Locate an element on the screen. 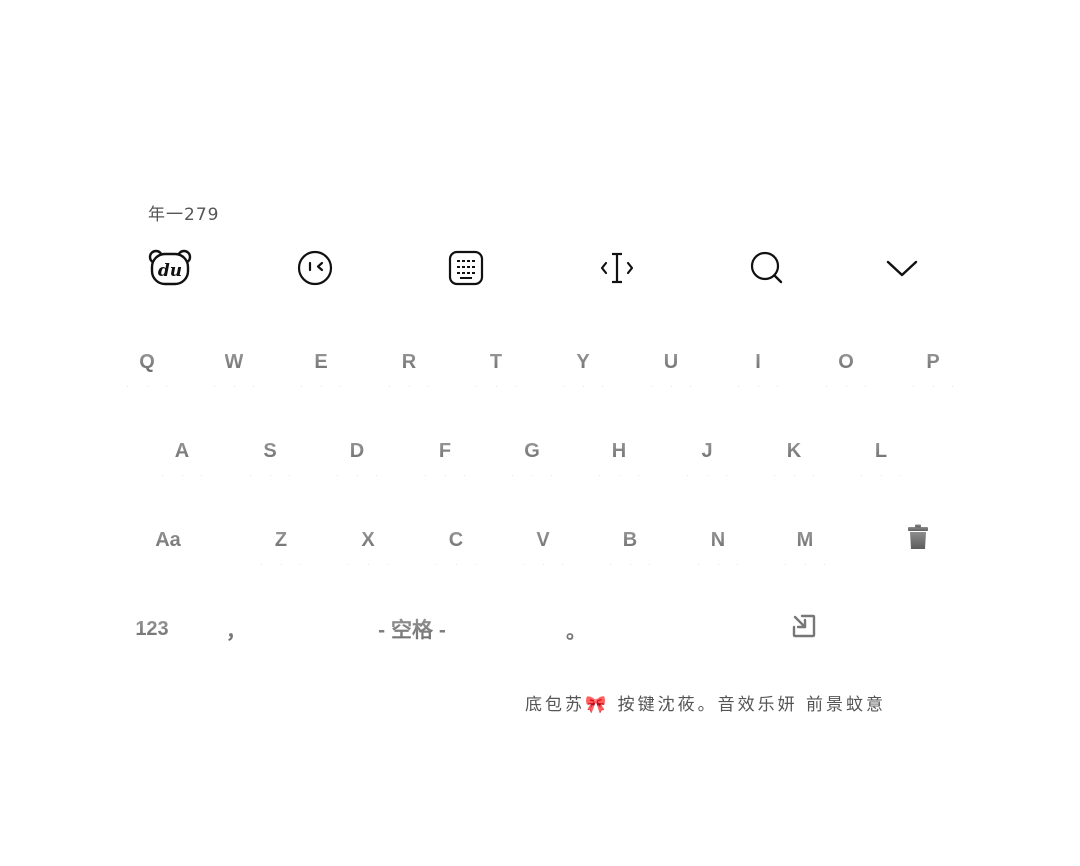 This screenshot has width=1080, height=866. key-row-4: 123 ， - 空格 - 。 is located at coordinates (540, 639).